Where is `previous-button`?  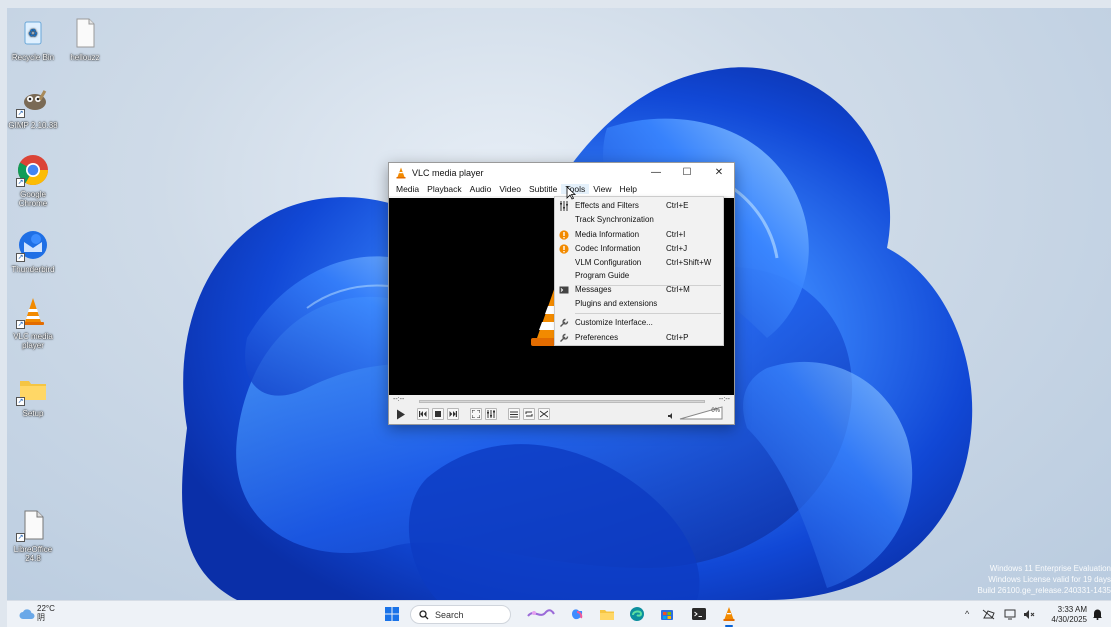 previous-button is located at coordinates (423, 414).